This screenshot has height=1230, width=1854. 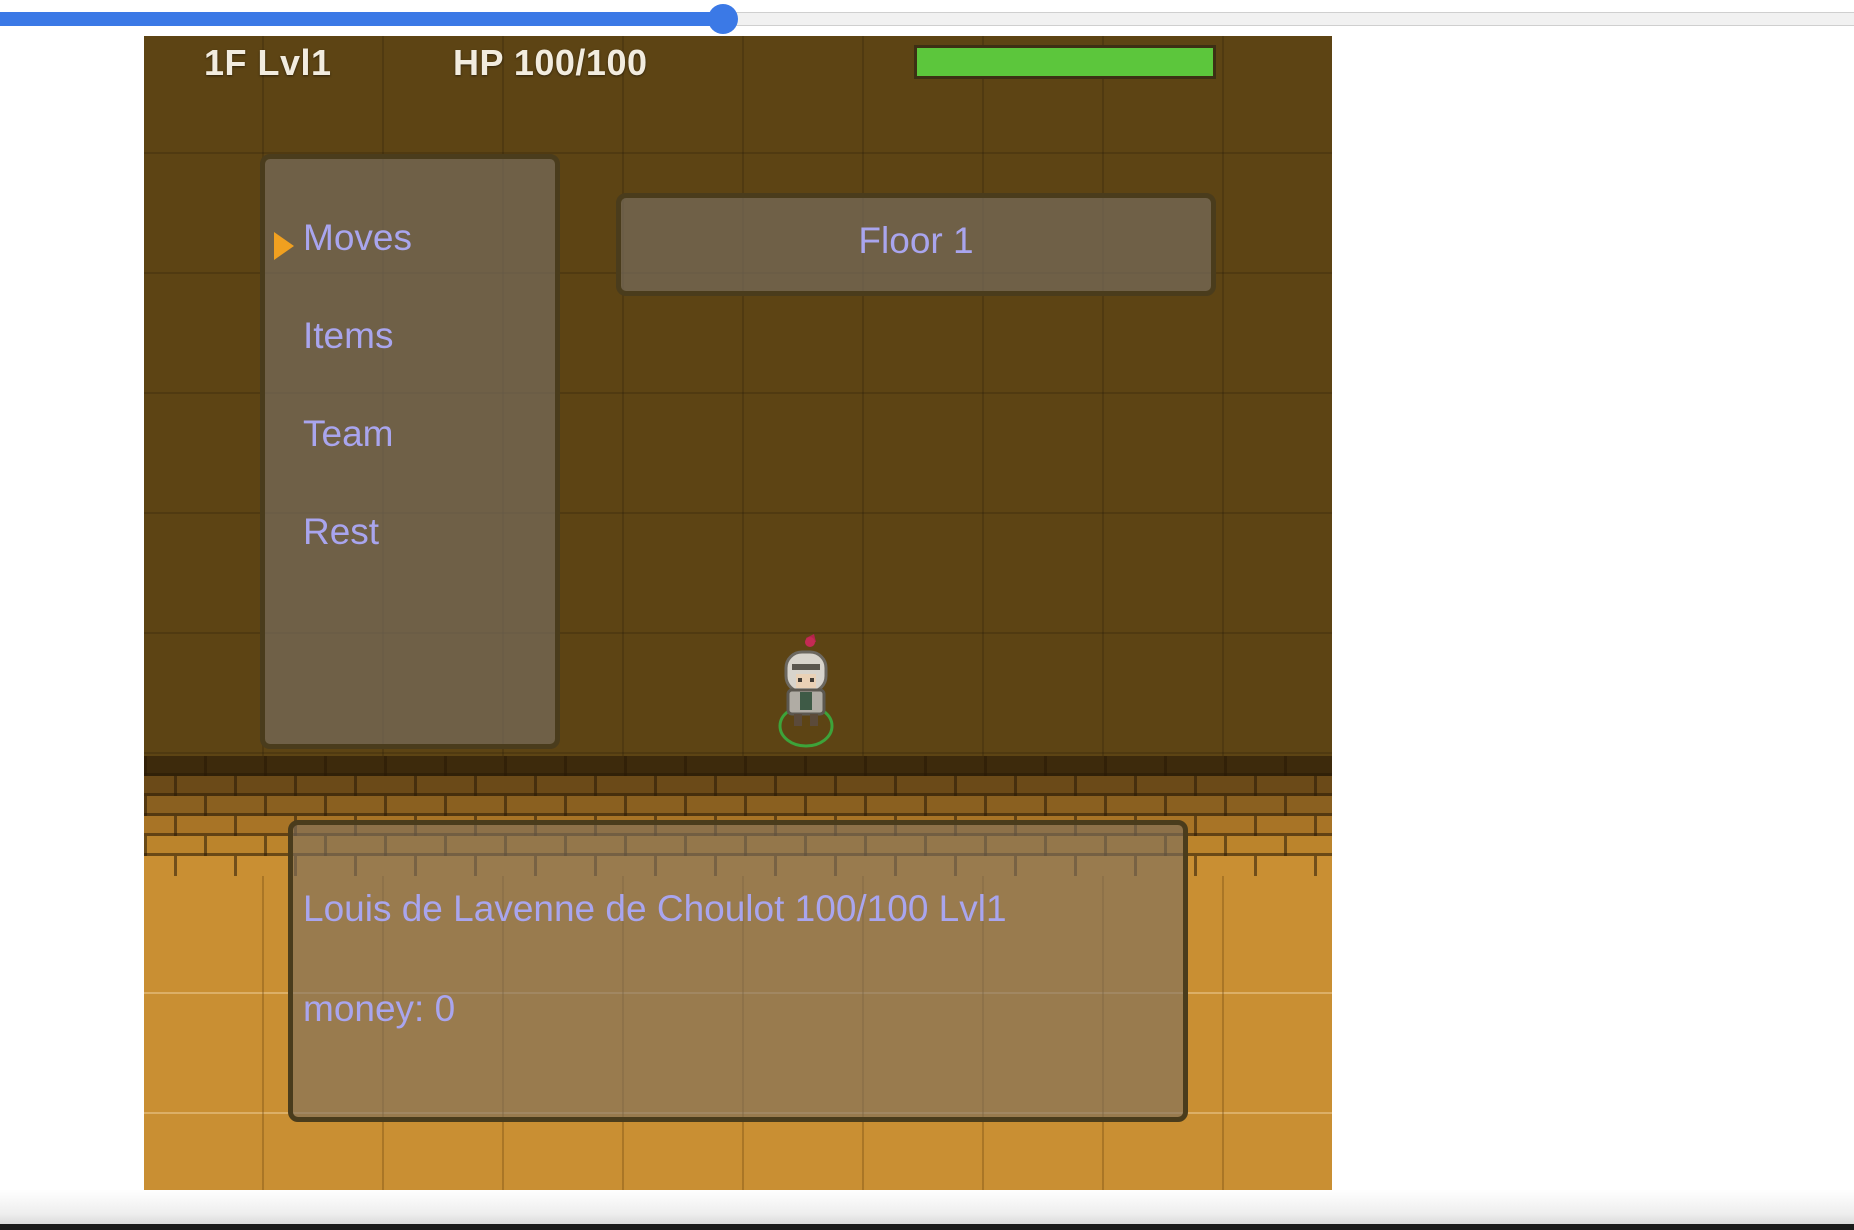 What do you see at coordinates (284, 246) in the screenshot?
I see `triangle-pointer-icon` at bounding box center [284, 246].